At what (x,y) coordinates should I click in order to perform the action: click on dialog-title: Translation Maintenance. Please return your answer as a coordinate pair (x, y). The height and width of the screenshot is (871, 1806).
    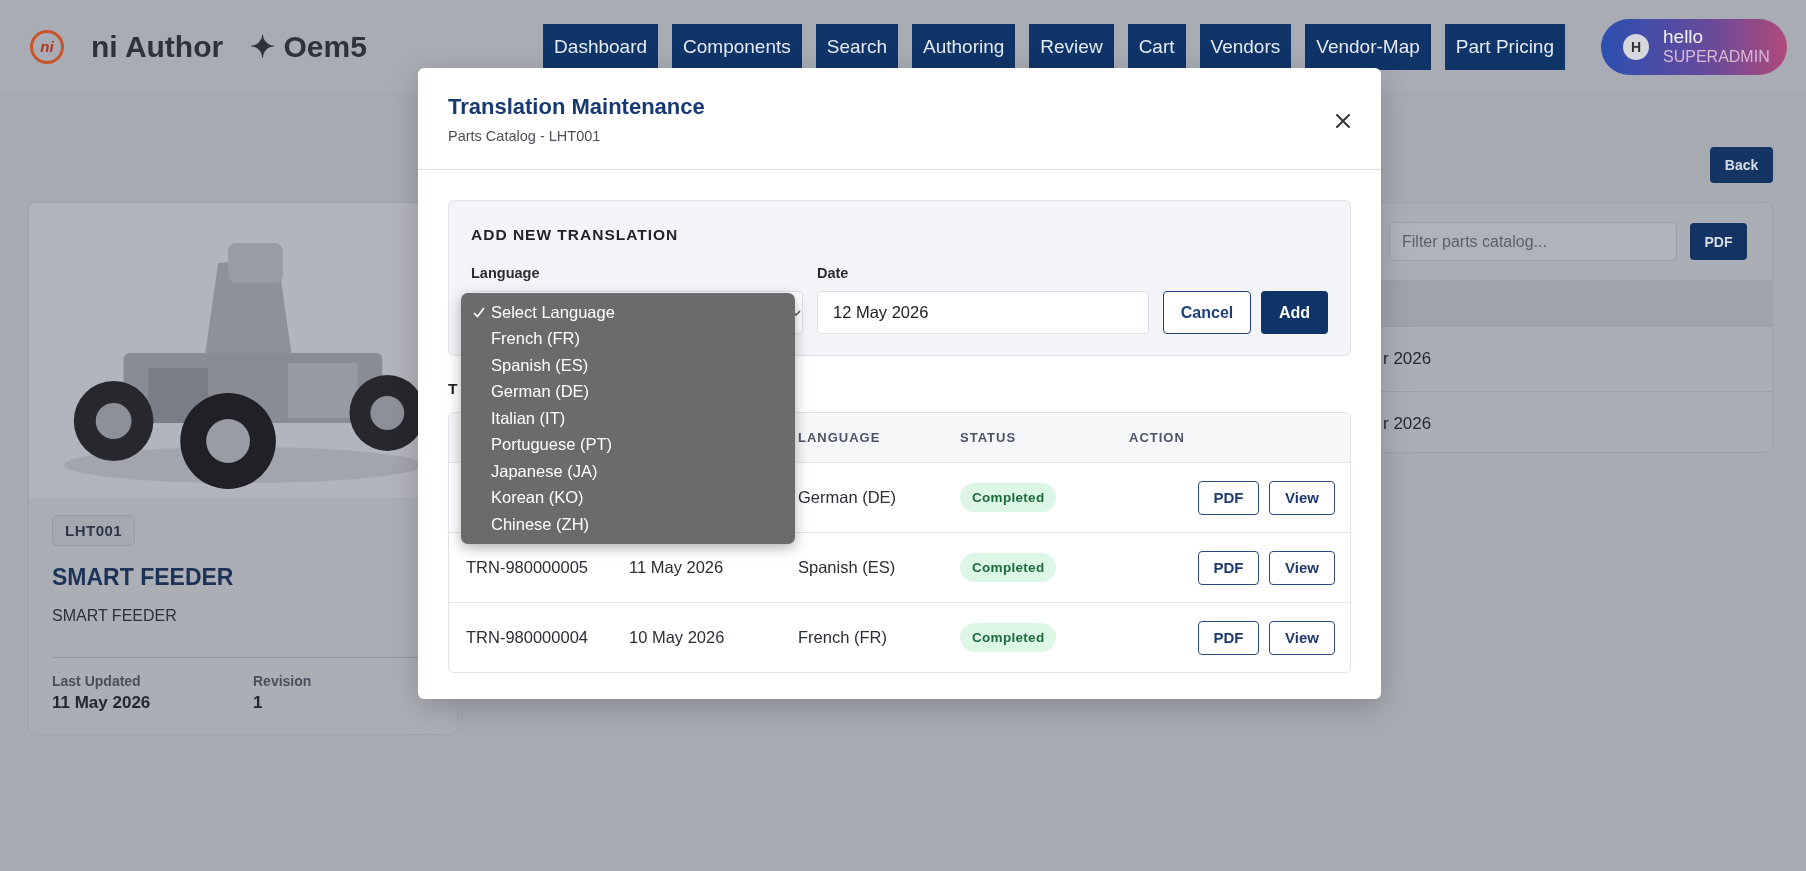
    Looking at the image, I should click on (576, 106).